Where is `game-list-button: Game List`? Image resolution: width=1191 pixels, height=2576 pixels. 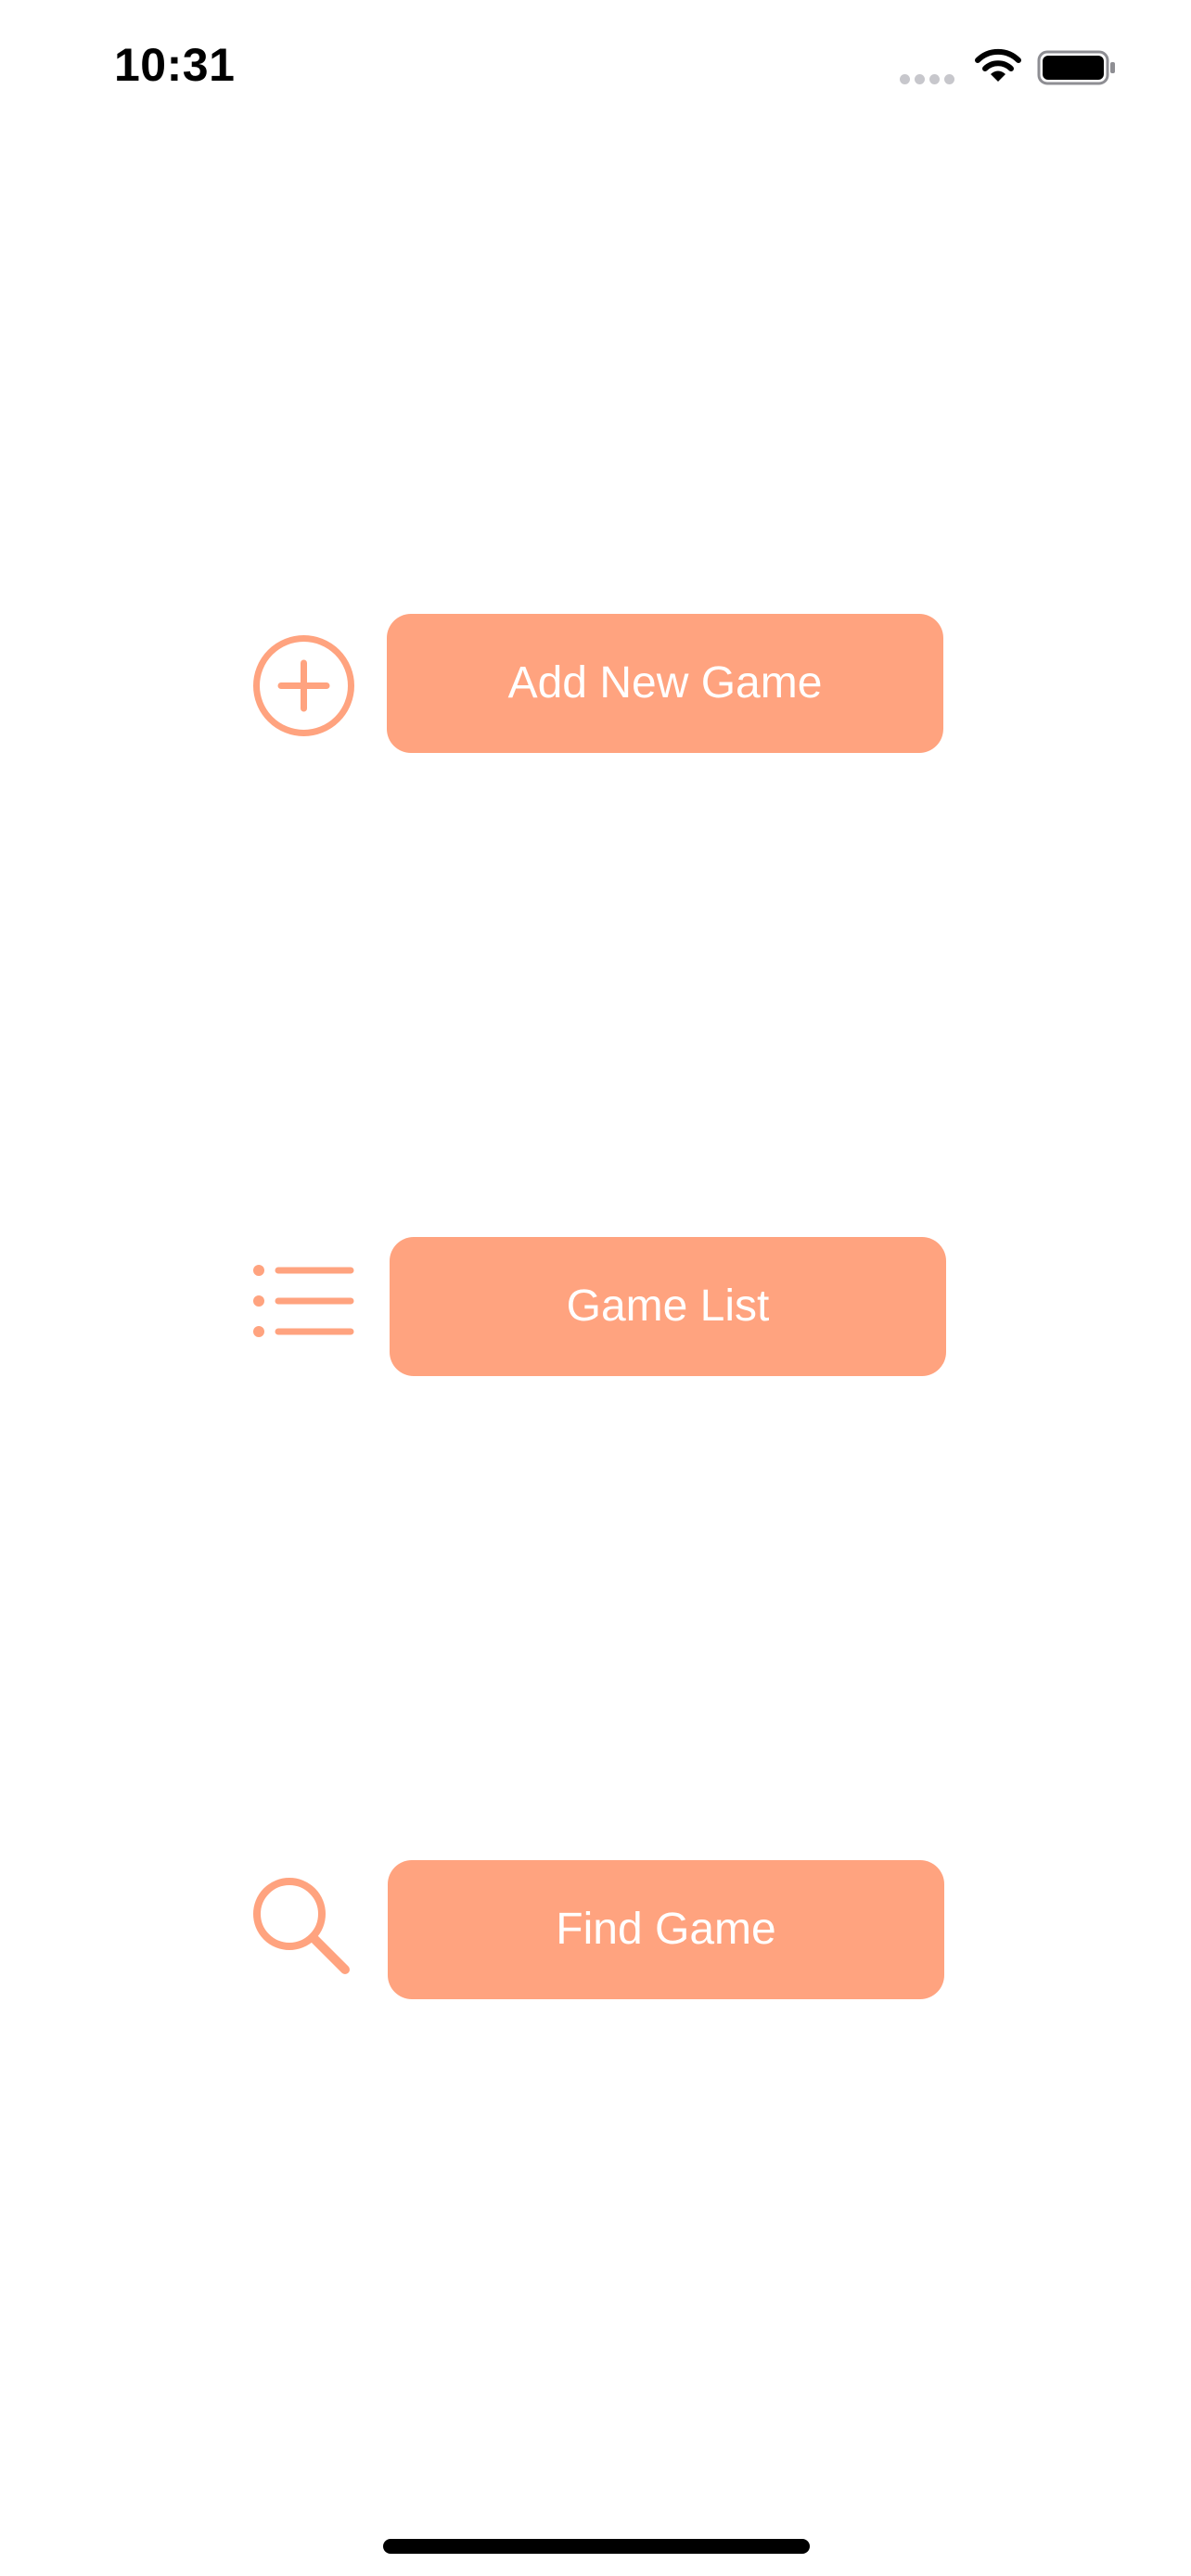
game-list-button: Game List is located at coordinates (668, 1306).